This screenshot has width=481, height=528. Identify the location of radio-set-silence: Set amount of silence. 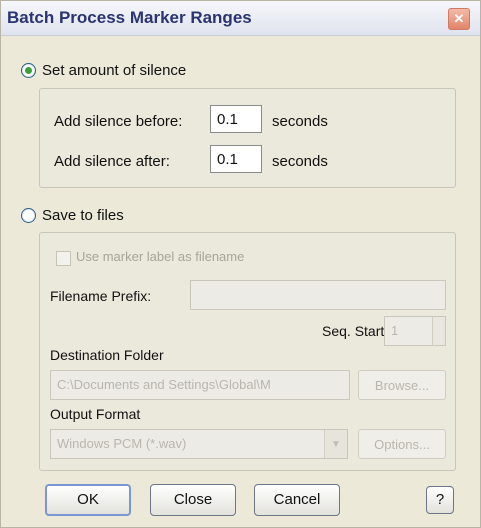
(103, 70).